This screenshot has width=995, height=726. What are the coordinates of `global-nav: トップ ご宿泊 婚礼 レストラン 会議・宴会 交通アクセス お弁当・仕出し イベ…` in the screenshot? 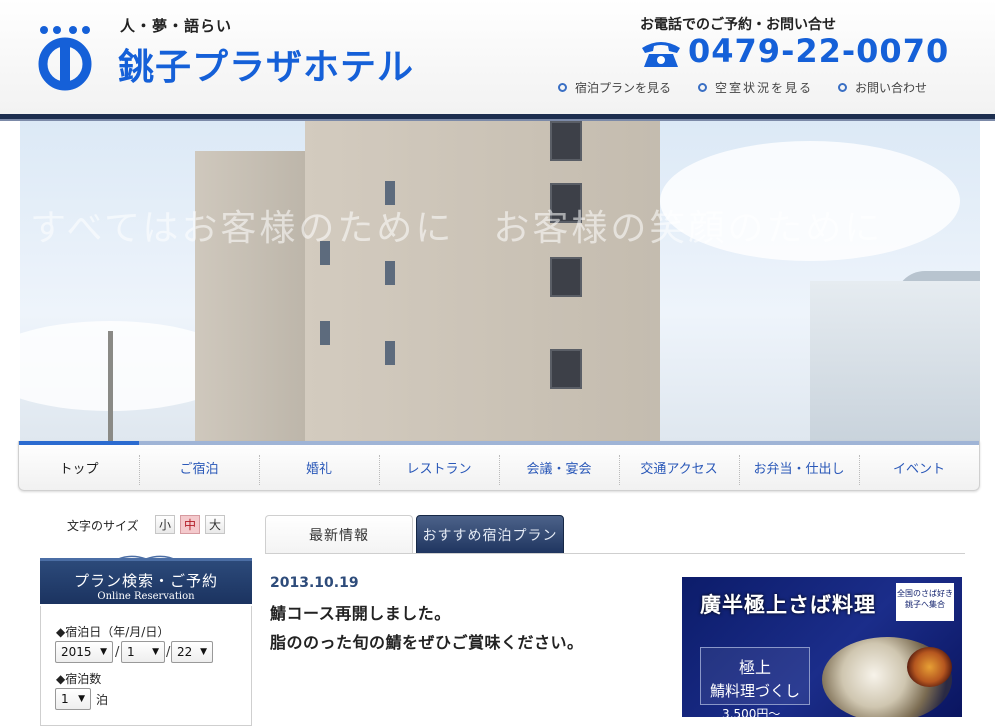 It's located at (499, 466).